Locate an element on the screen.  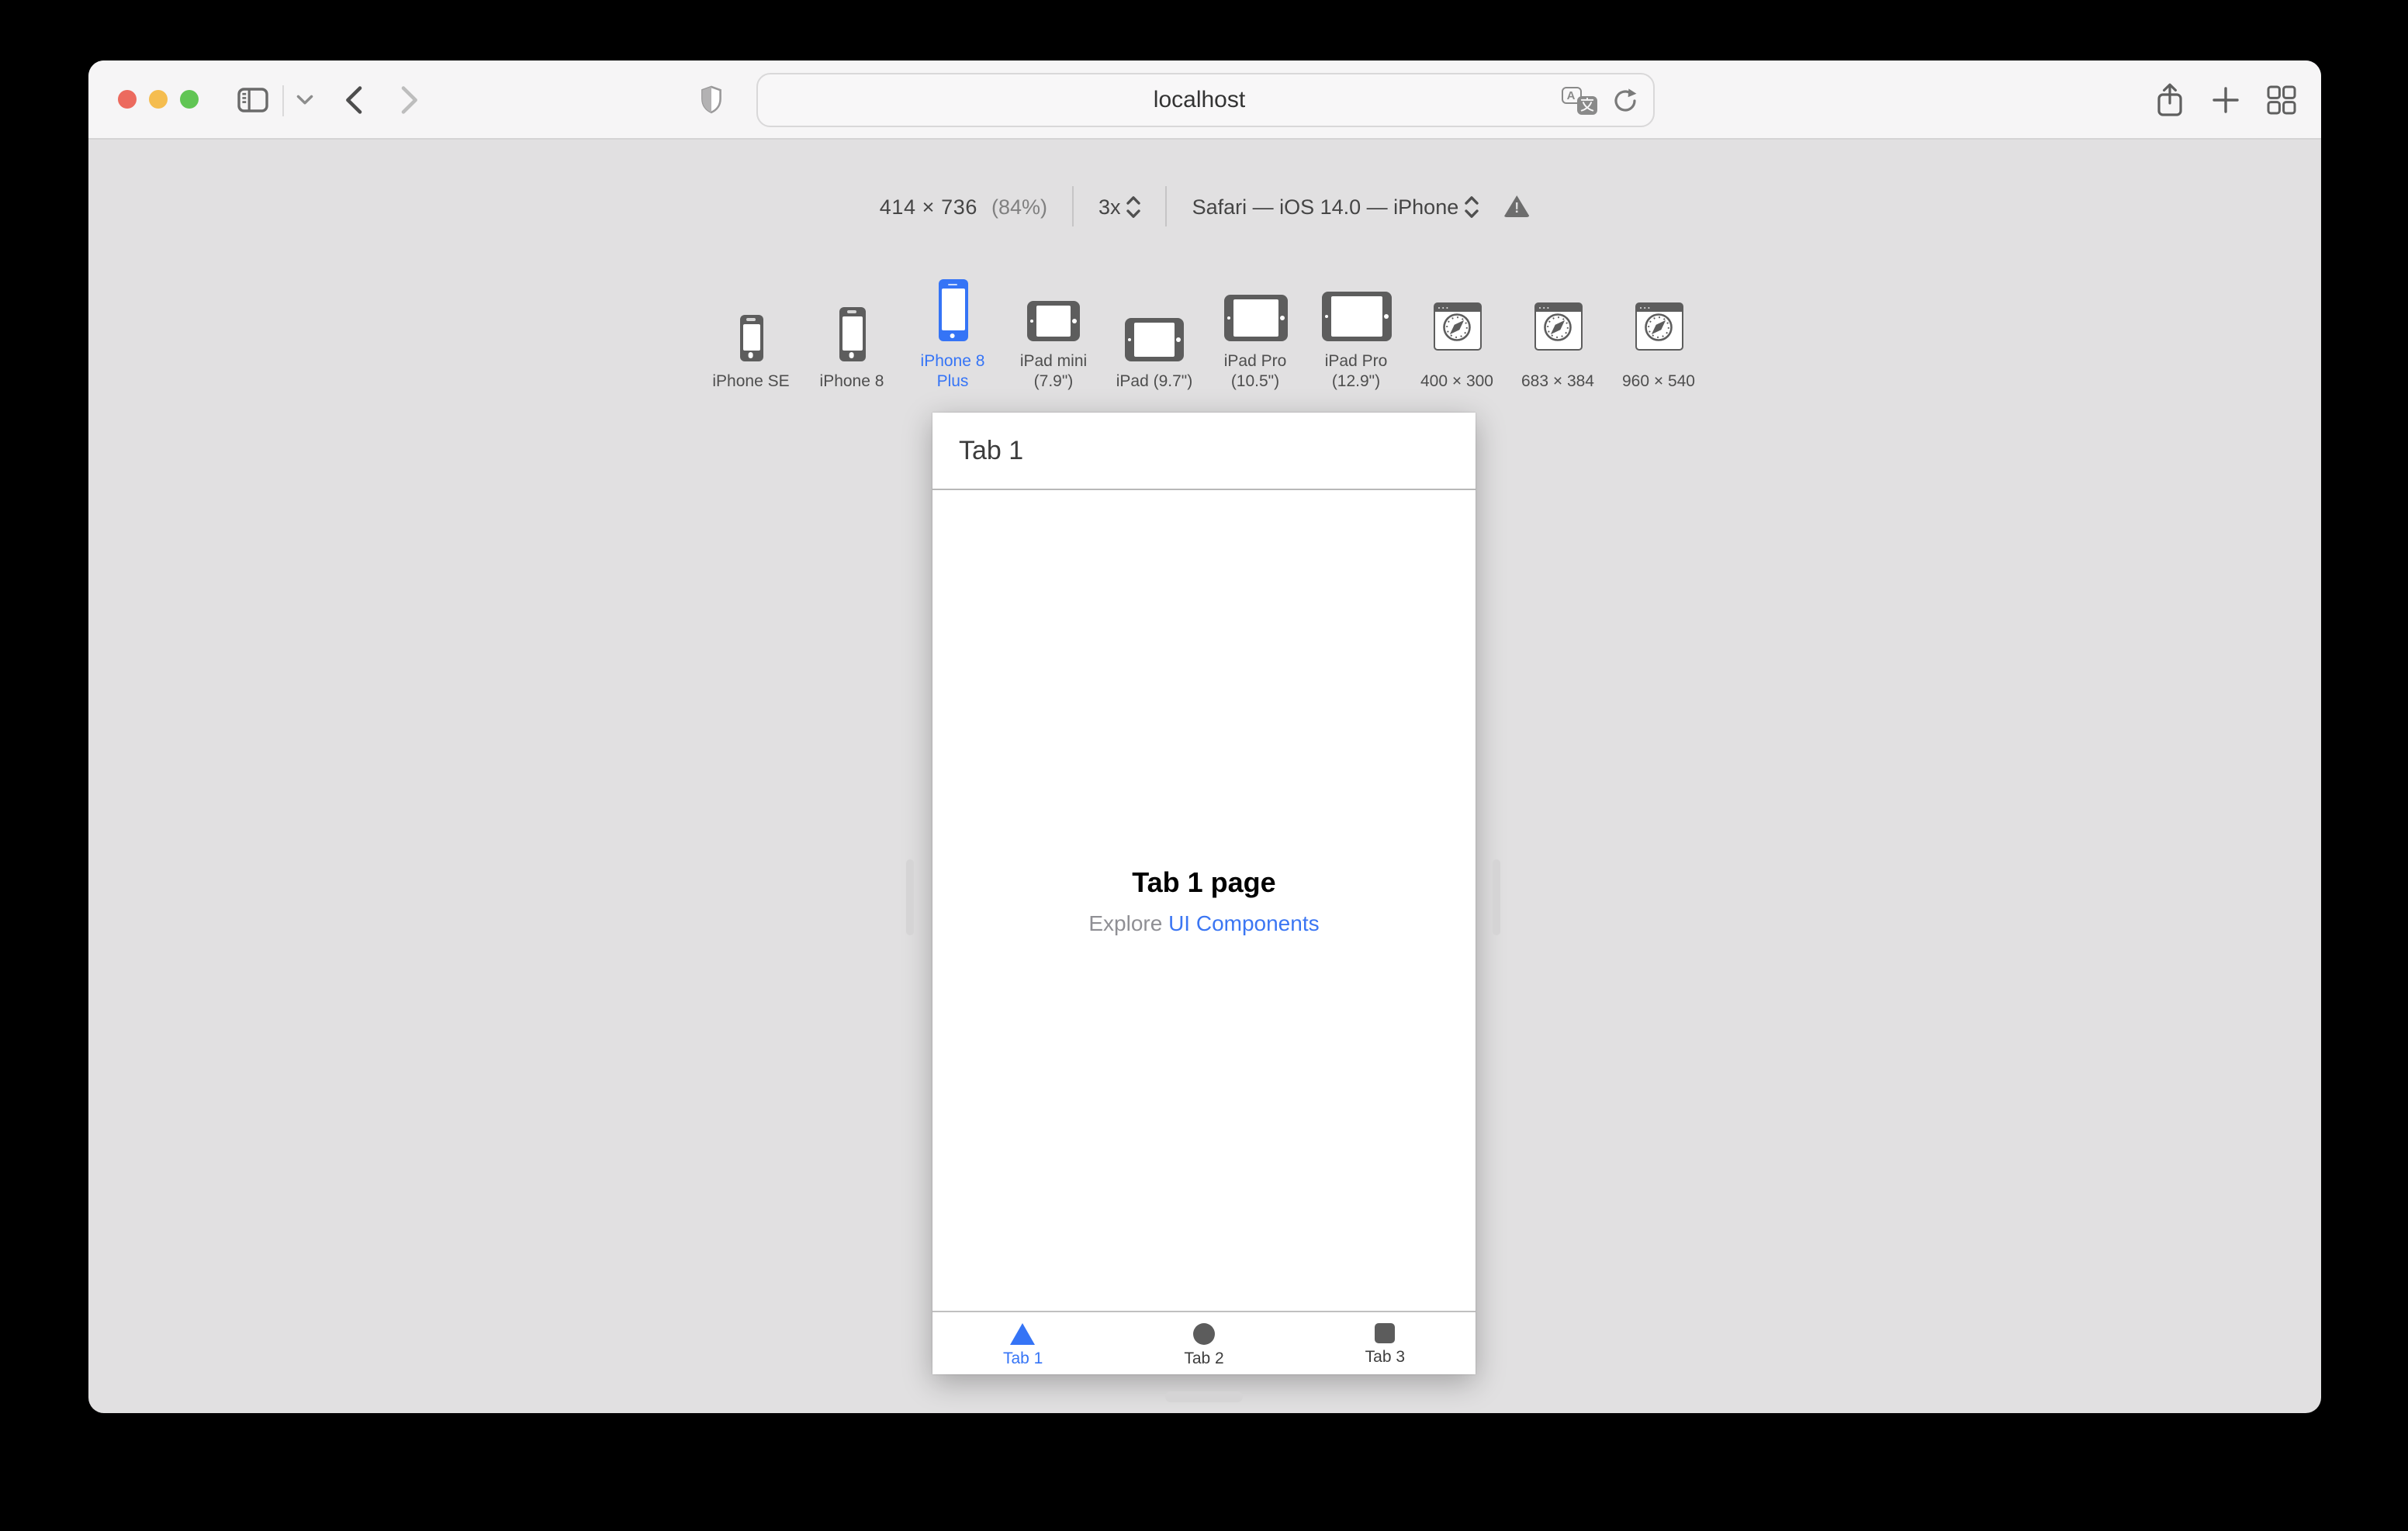
sidebar-toggle-icon is located at coordinates (252, 100).